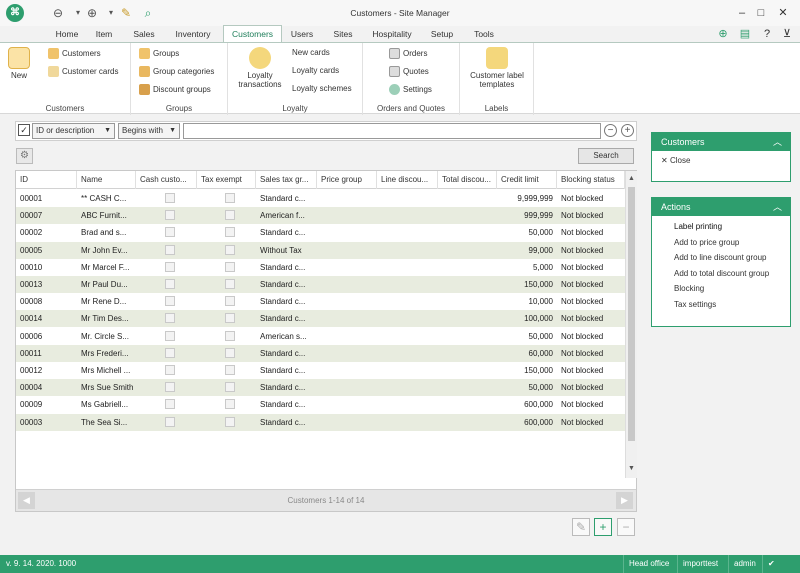 This screenshot has height=573, width=800. What do you see at coordinates (783, 13) in the screenshot?
I see `close-button: ✕` at bounding box center [783, 13].